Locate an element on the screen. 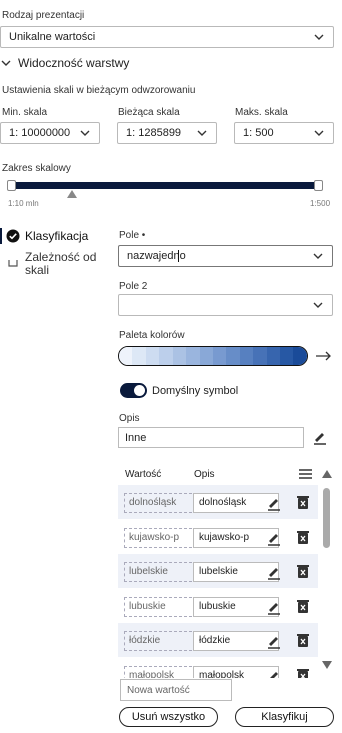 The image size is (342, 733). row-value-field: lubuskie is located at coordinates (163, 606).